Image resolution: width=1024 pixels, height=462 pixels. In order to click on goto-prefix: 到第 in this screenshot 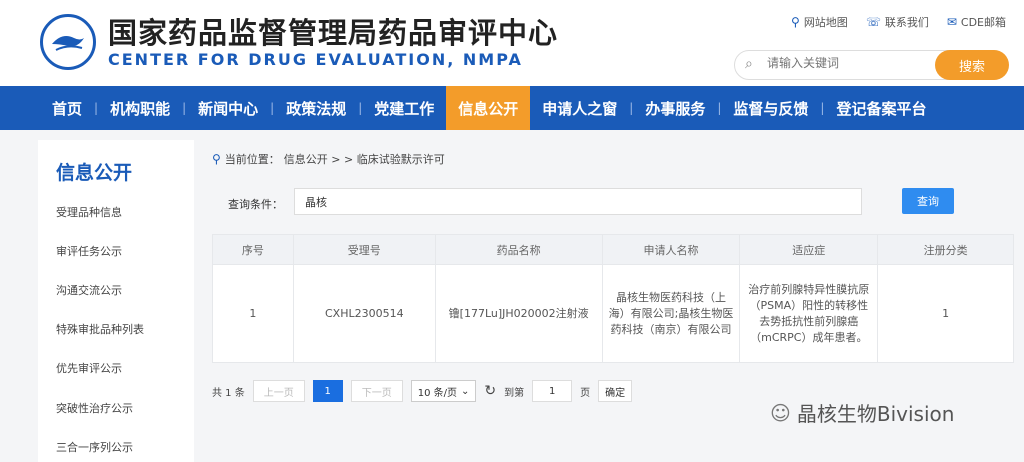, I will do `click(514, 393)`.